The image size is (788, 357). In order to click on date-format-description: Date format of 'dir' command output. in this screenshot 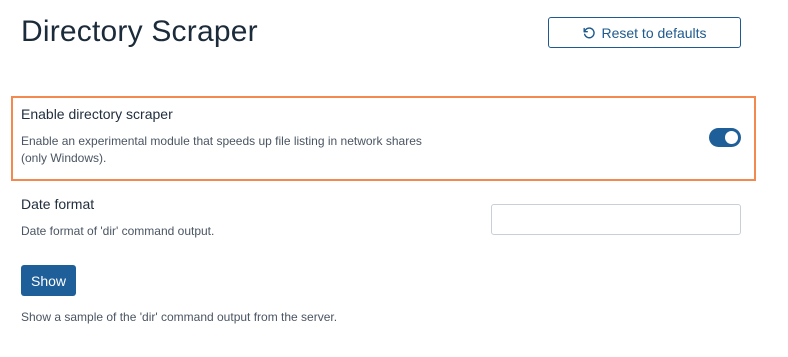, I will do `click(118, 231)`.